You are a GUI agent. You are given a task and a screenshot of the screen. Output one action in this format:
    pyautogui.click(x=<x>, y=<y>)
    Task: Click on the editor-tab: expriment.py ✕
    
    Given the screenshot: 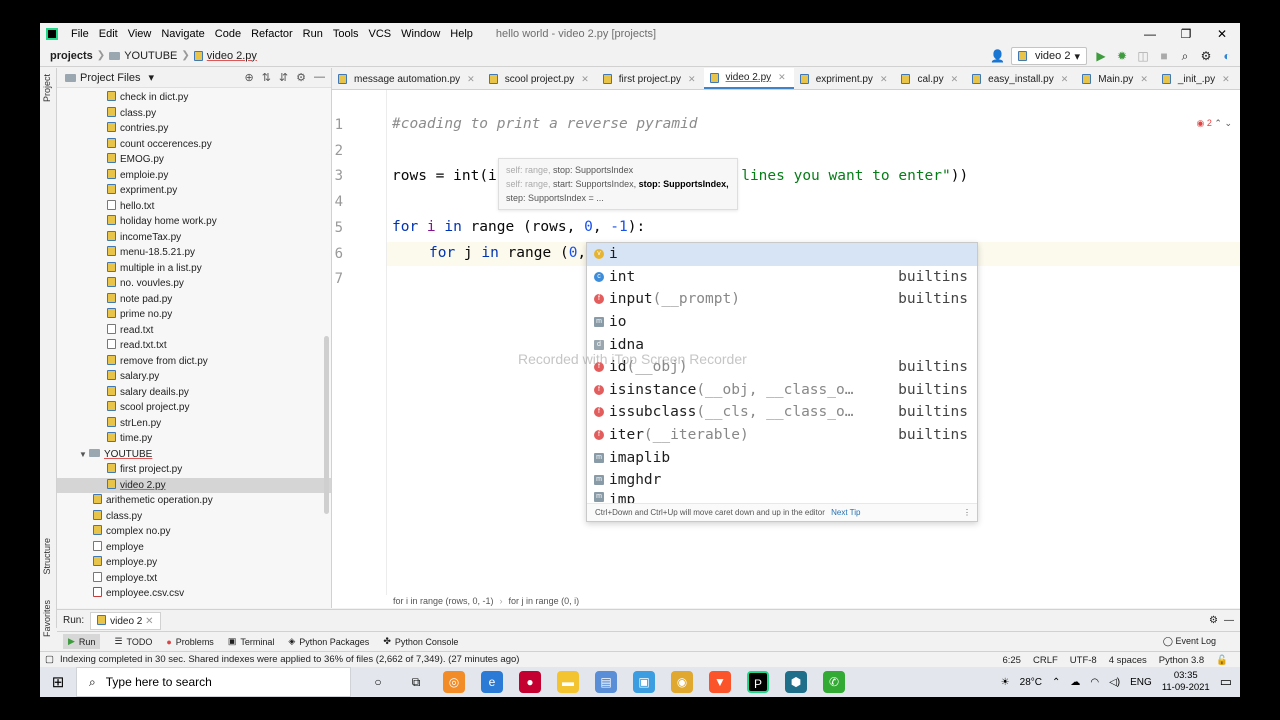 What is the action you would take?
    pyautogui.click(x=845, y=78)
    